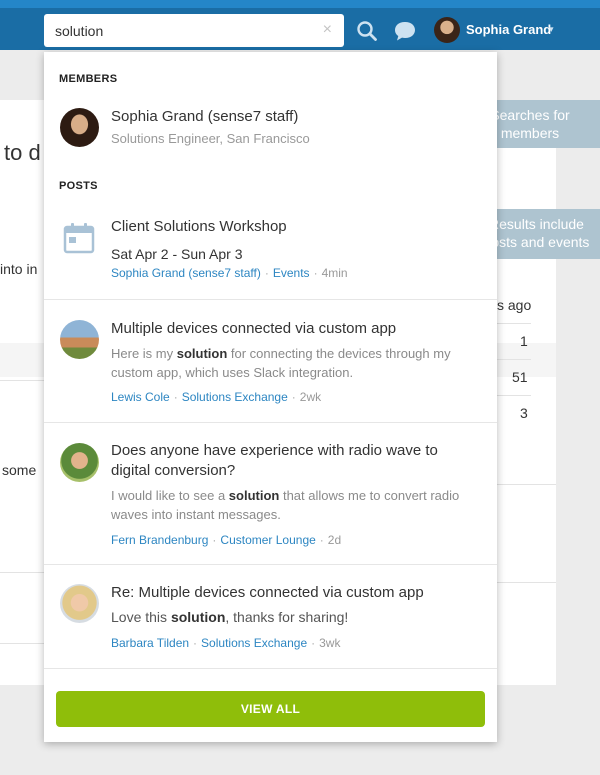 This screenshot has width=600, height=775. I want to click on author-link: Sophia Grand (sense7 staff), so click(186, 273).